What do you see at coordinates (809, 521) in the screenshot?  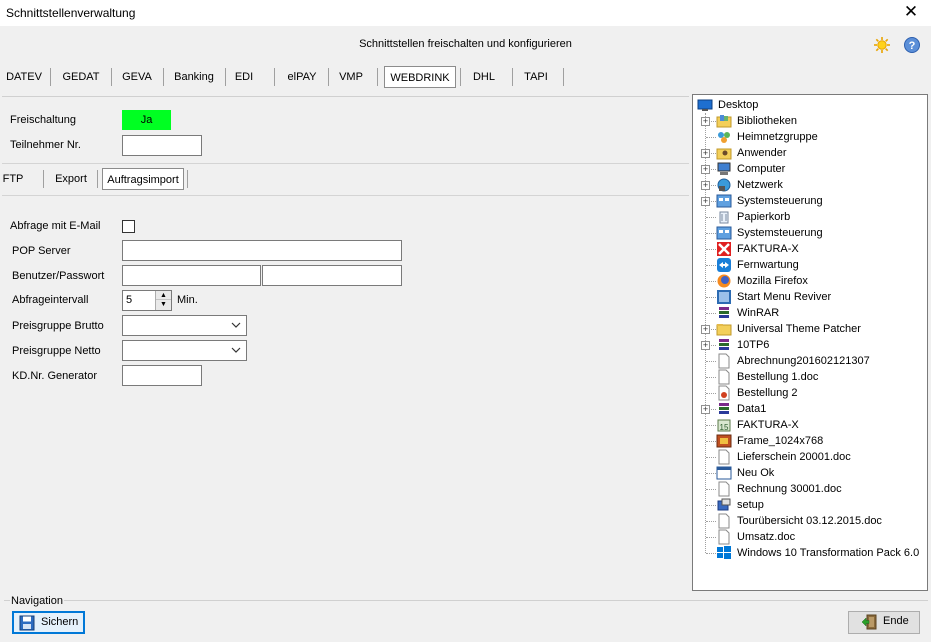 I see `tree-node-label: Tourübersicht 03.12.2015.doc` at bounding box center [809, 521].